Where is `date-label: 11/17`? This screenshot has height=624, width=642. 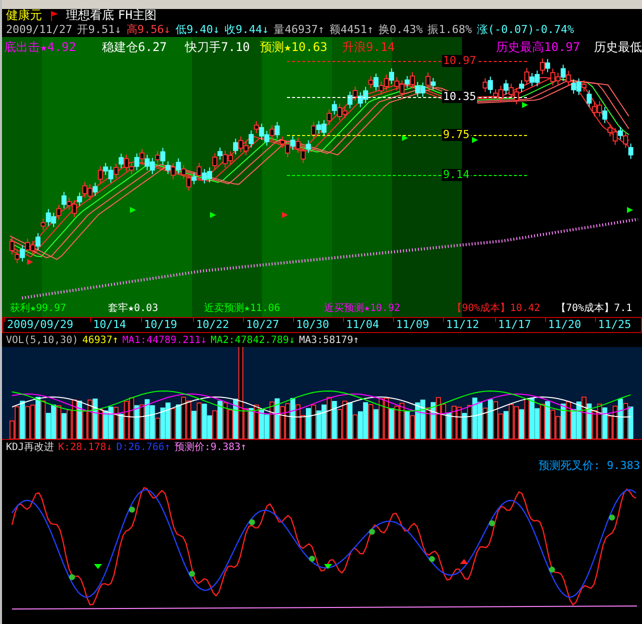
date-label: 11/17 is located at coordinates (515, 325).